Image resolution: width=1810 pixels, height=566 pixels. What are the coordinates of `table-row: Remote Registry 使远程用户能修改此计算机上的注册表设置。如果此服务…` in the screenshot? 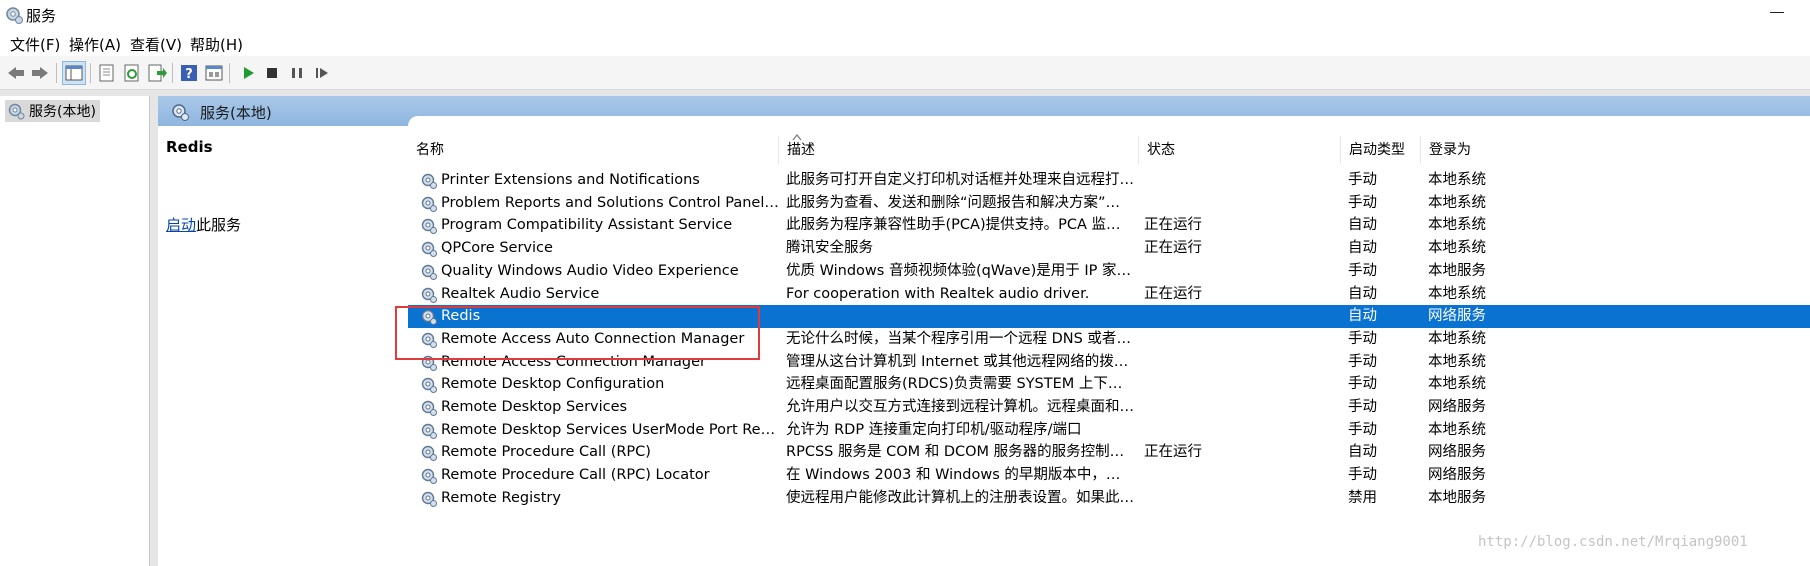 It's located at (1109, 498).